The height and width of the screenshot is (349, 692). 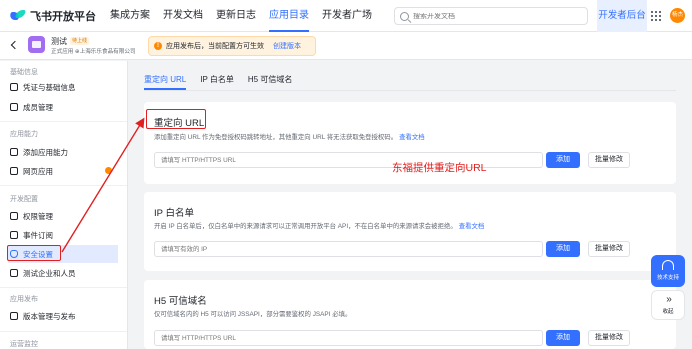 I want to click on sidebar-item-label: 凭证与基础信息, so click(x=49, y=87).